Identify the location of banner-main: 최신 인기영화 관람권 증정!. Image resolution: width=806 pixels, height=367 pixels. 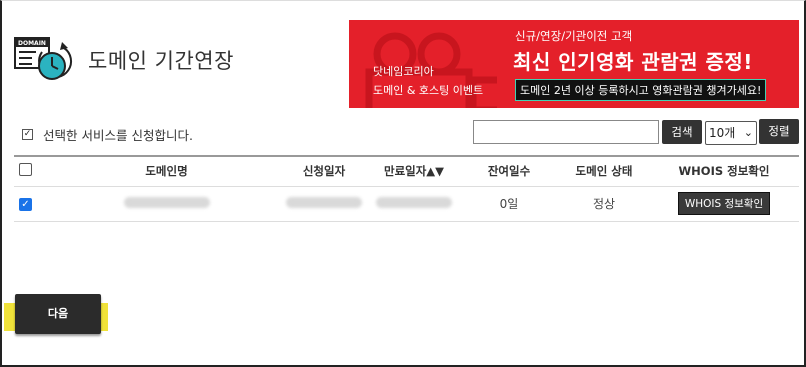
(633, 62).